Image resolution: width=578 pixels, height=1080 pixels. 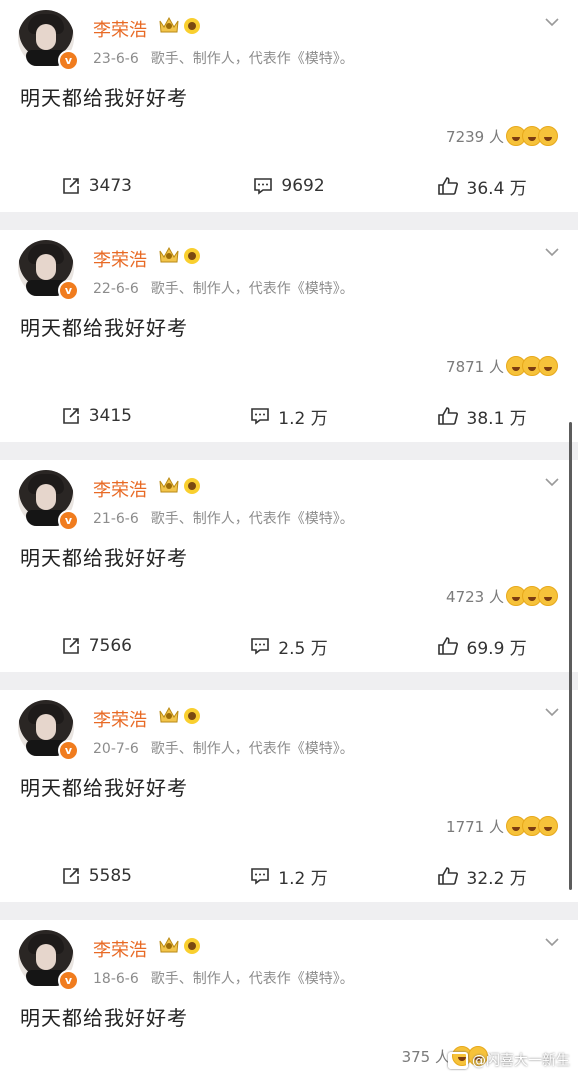 What do you see at coordinates (481, 876) in the screenshot?
I see `like-button: 32.2 万` at bounding box center [481, 876].